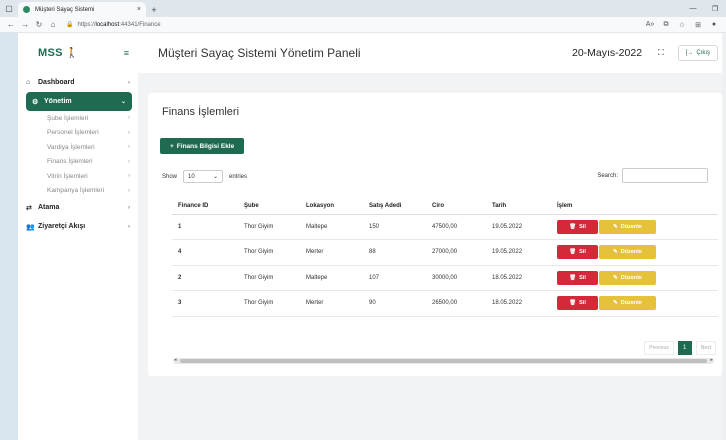 This screenshot has height=440, width=726. I want to click on lock-icon: 🔒, so click(70, 25).